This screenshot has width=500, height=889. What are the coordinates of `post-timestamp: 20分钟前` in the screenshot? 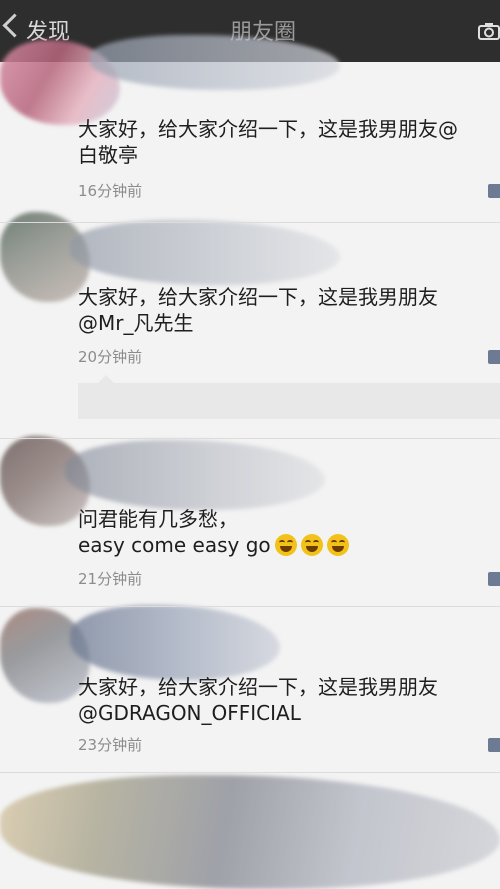 It's located at (110, 357).